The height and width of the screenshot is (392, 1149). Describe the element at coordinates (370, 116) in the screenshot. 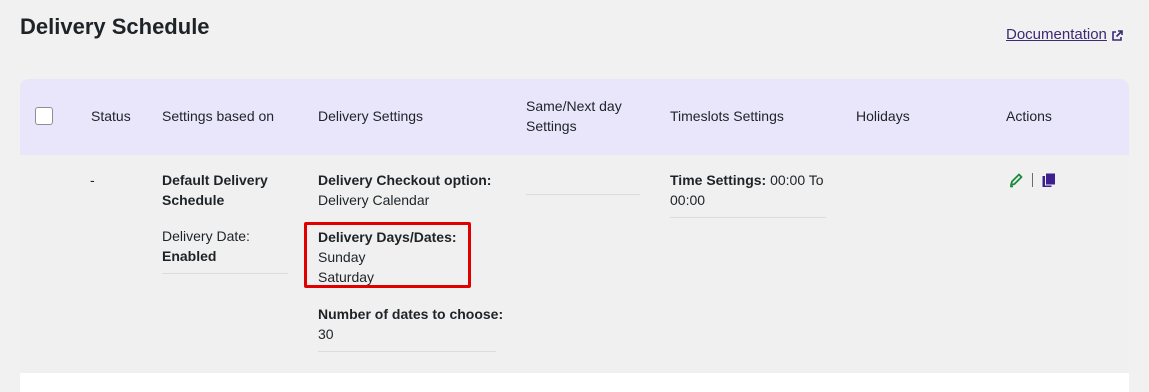

I see `header-delivery-settings: Delivery Settings` at that location.